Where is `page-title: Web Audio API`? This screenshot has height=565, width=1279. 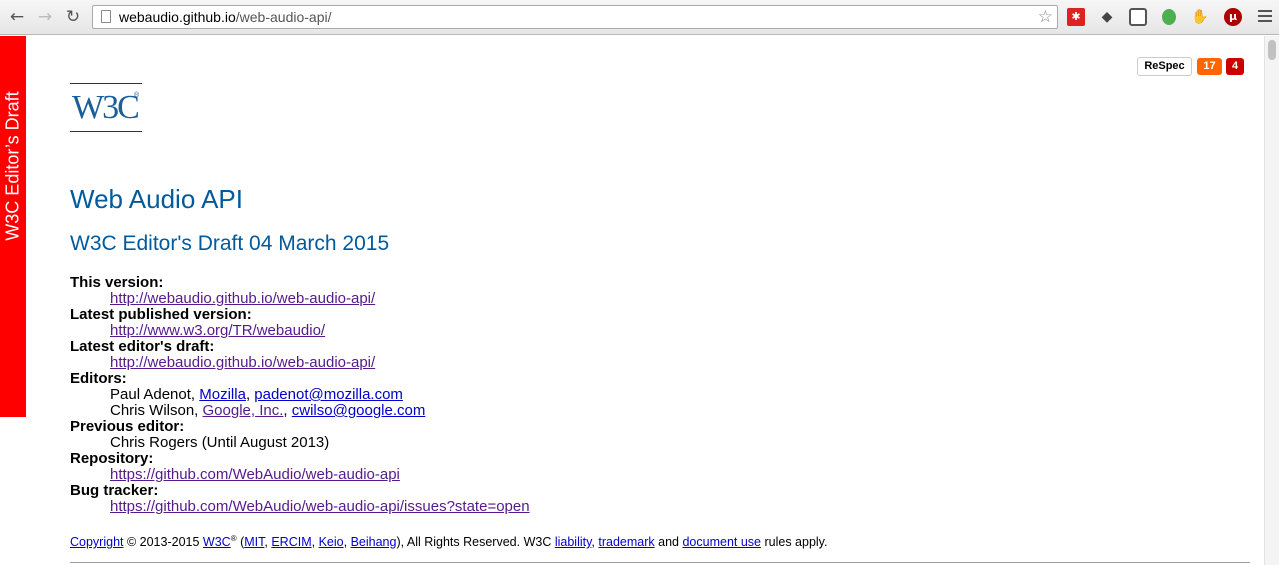
page-title: Web Audio API is located at coordinates (156, 199).